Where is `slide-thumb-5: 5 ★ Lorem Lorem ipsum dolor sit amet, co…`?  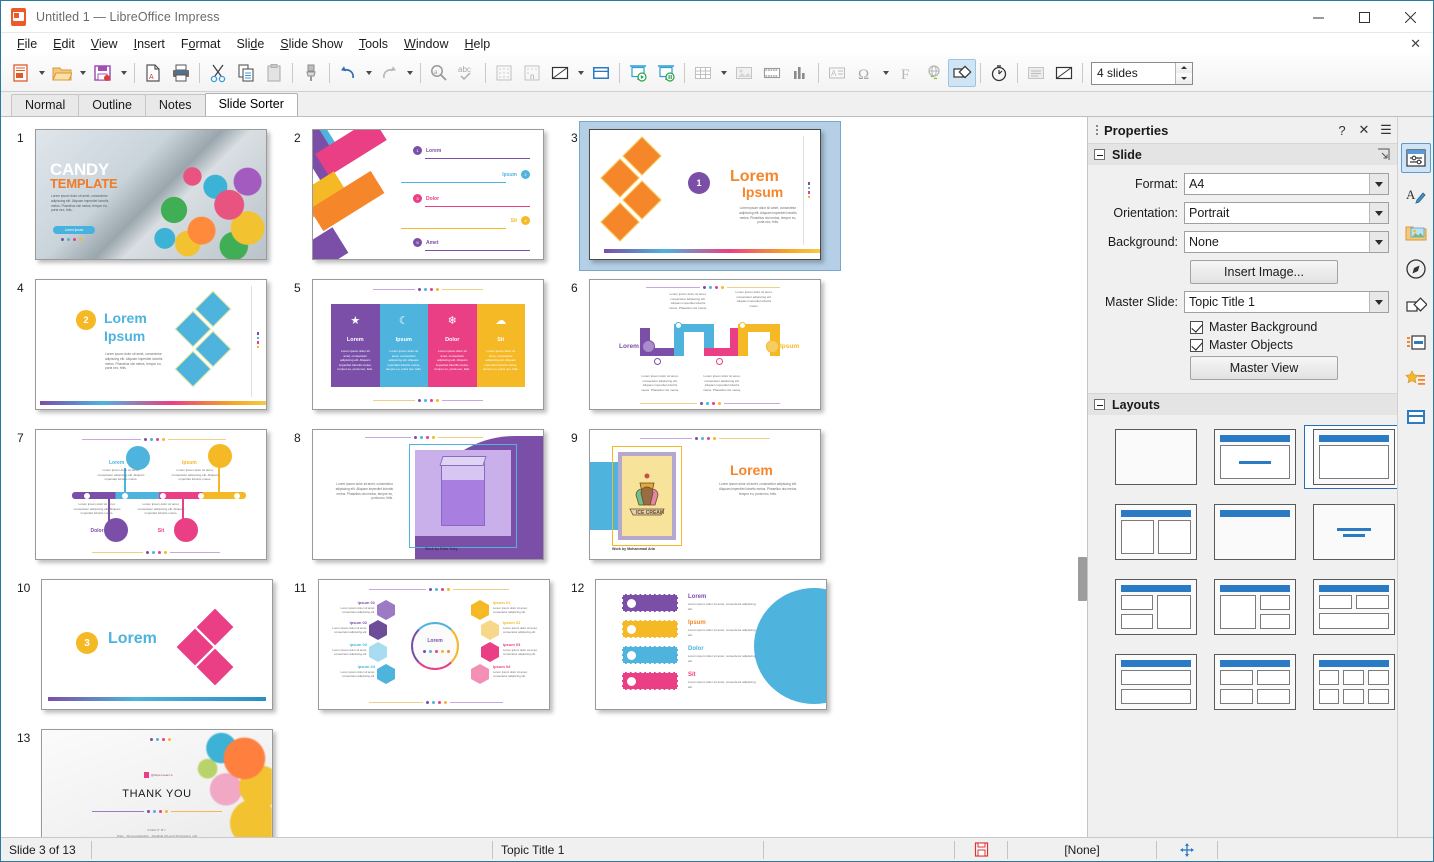 slide-thumb-5: 5 ★ Lorem Lorem ipsum dolor sit amet, co… is located at coordinates (430, 354).